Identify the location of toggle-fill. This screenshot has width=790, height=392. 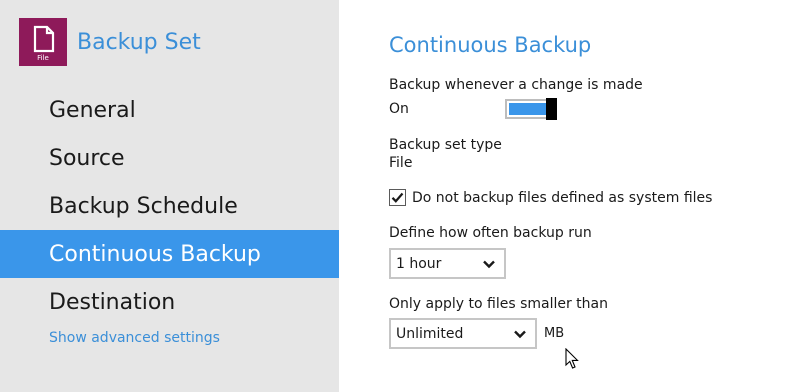
(527, 109).